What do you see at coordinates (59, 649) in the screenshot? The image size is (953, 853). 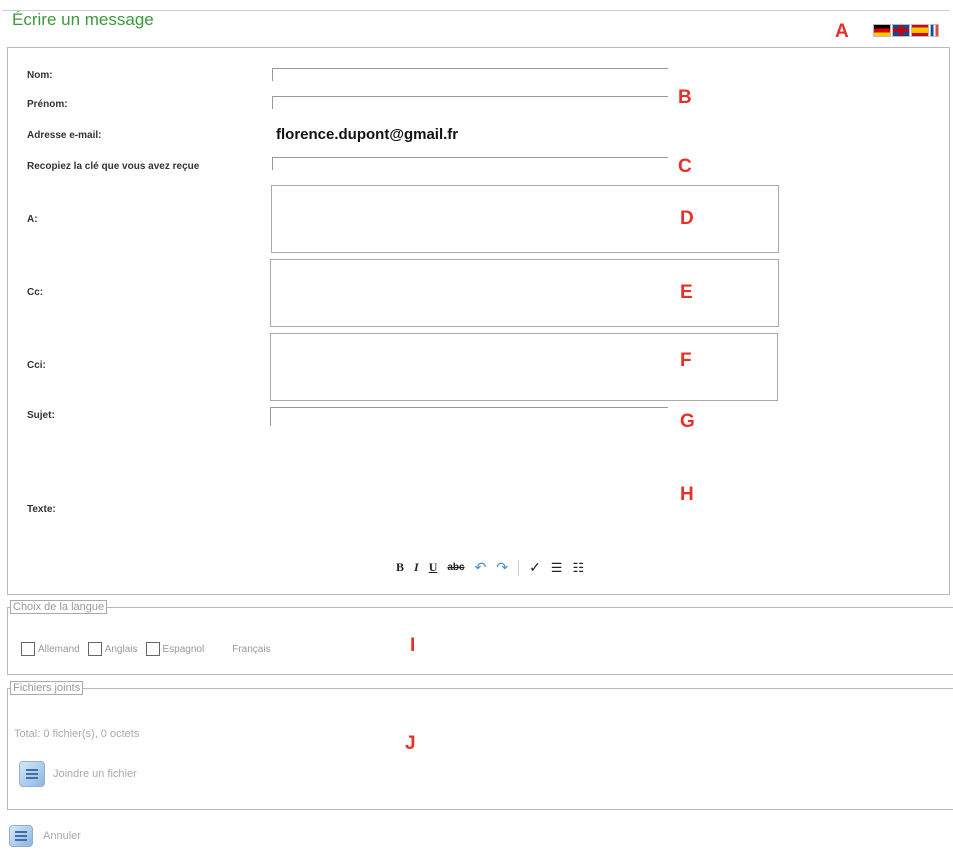 I see `allemand-label: Allemand` at bounding box center [59, 649].